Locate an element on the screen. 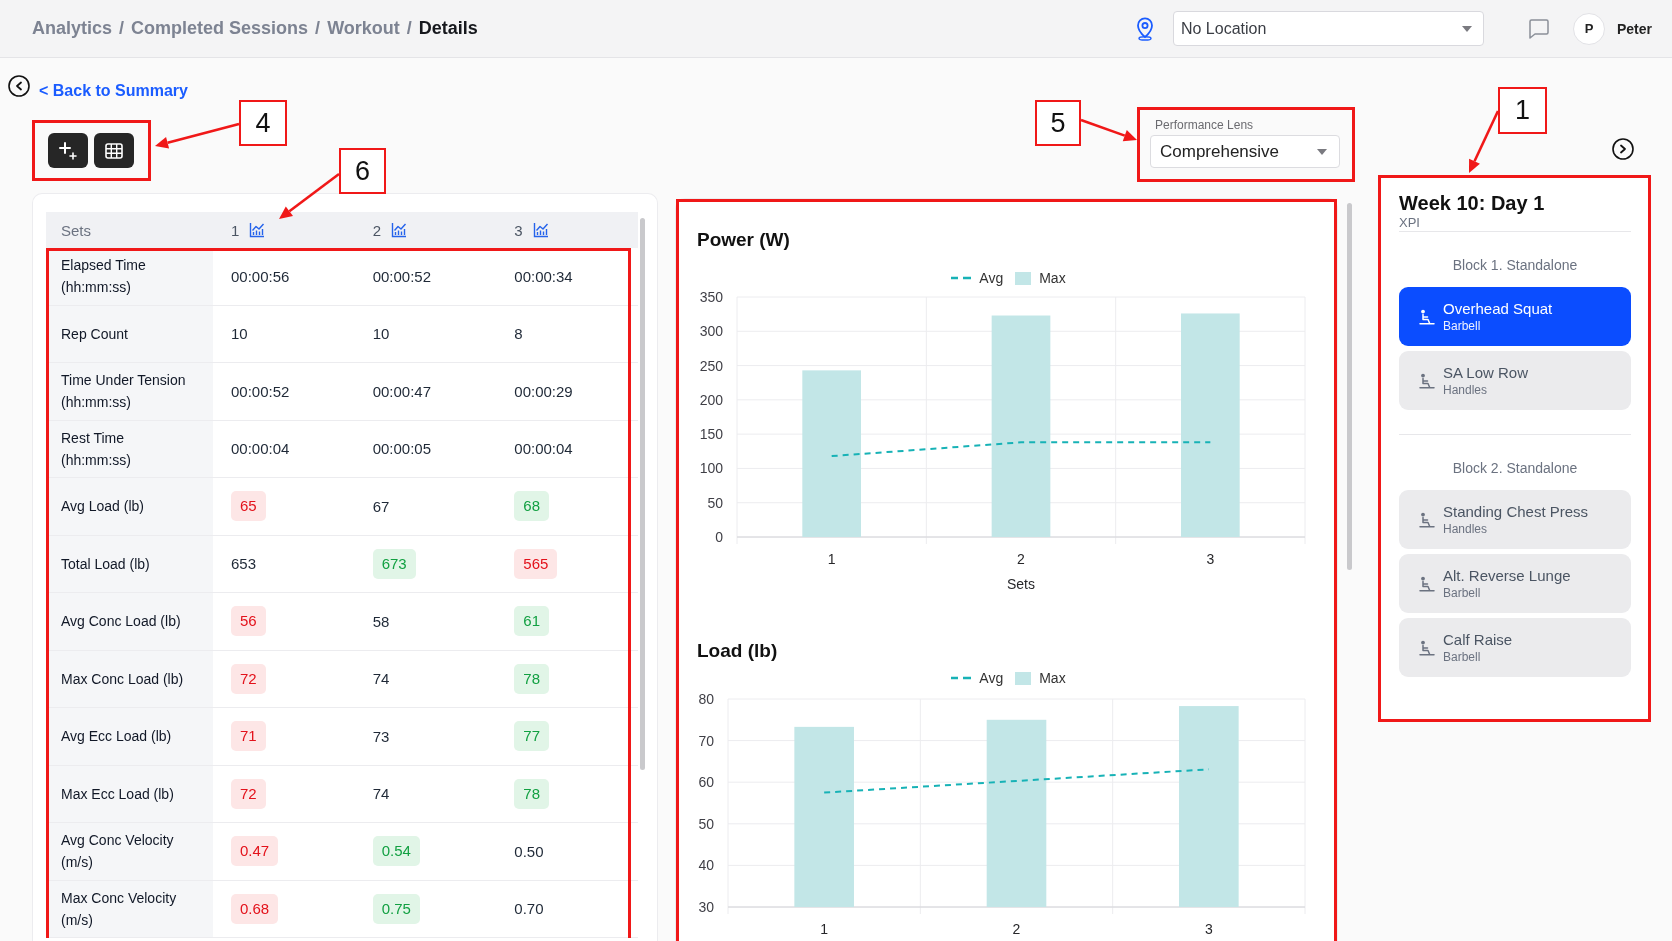 This screenshot has height=941, width=1672. table-cell: 00:00:29 is located at coordinates (543, 391).